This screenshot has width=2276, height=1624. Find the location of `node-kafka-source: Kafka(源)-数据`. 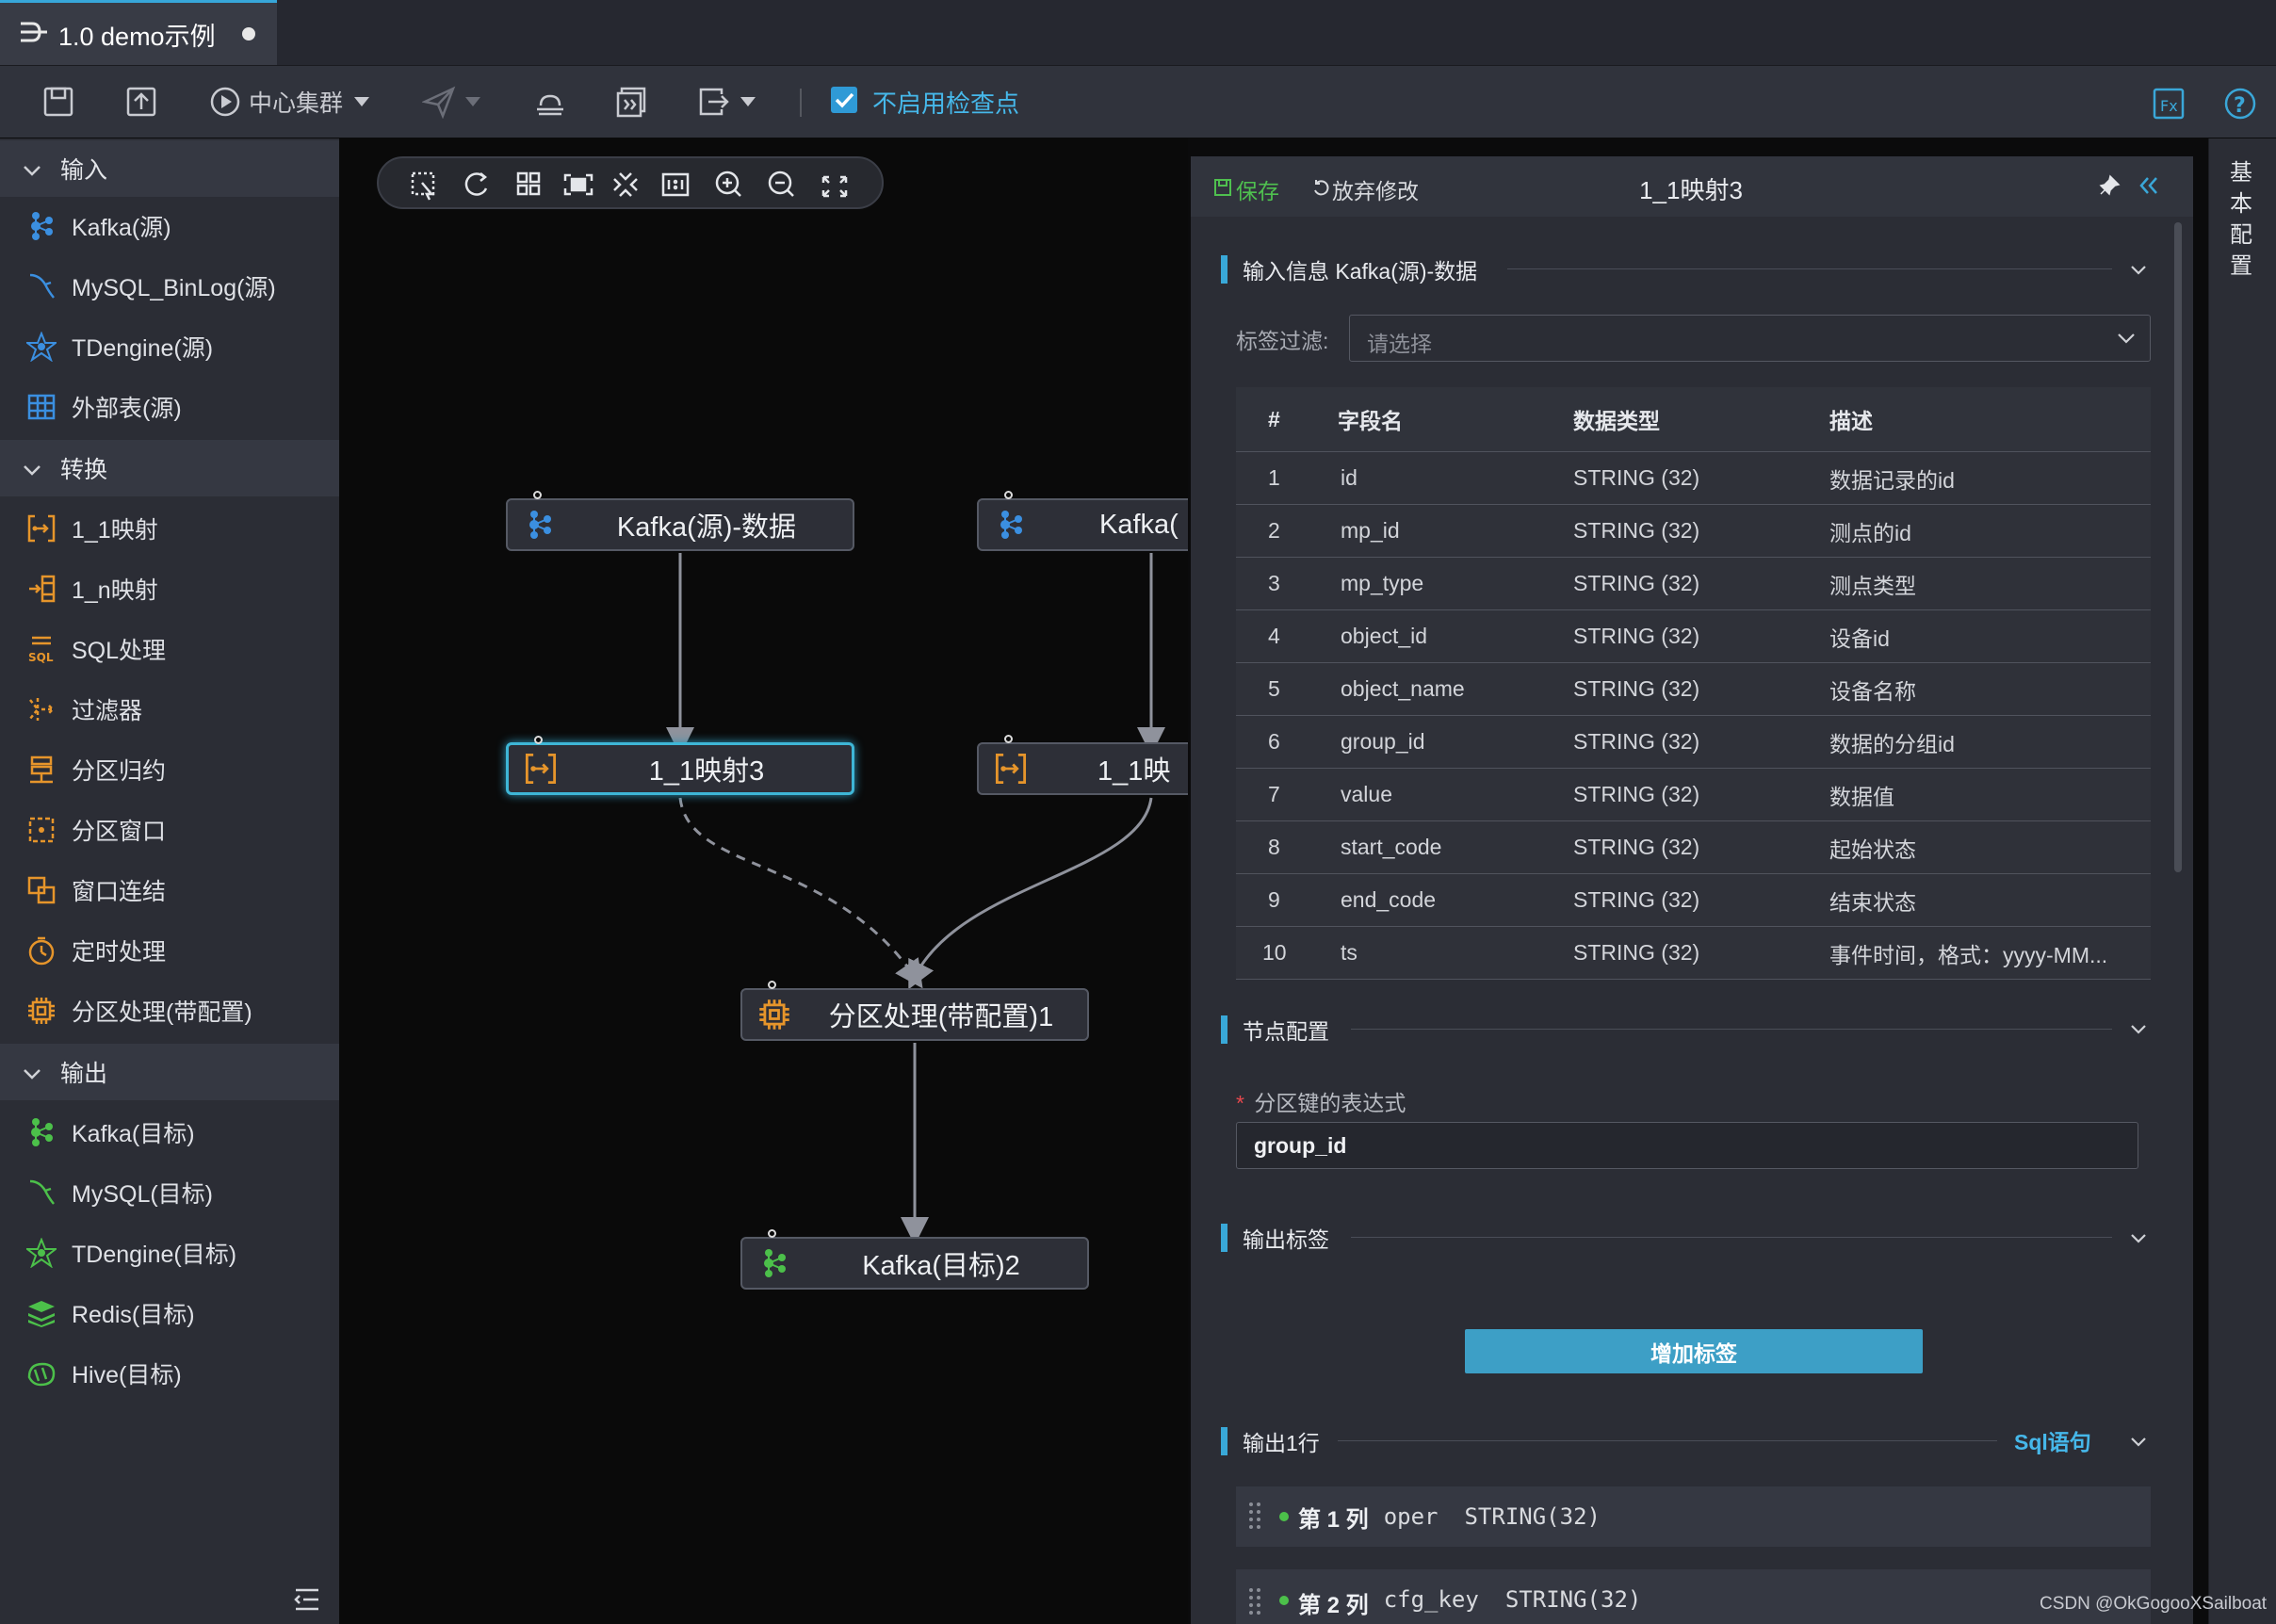

node-kafka-source: Kafka(源)-数据 is located at coordinates (680, 521).